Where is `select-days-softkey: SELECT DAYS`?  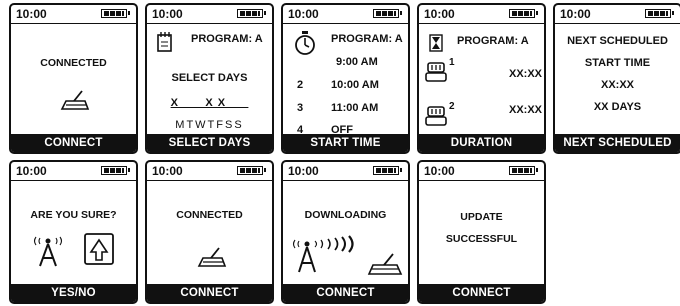
select-days-softkey: SELECT DAYS is located at coordinates (209, 143).